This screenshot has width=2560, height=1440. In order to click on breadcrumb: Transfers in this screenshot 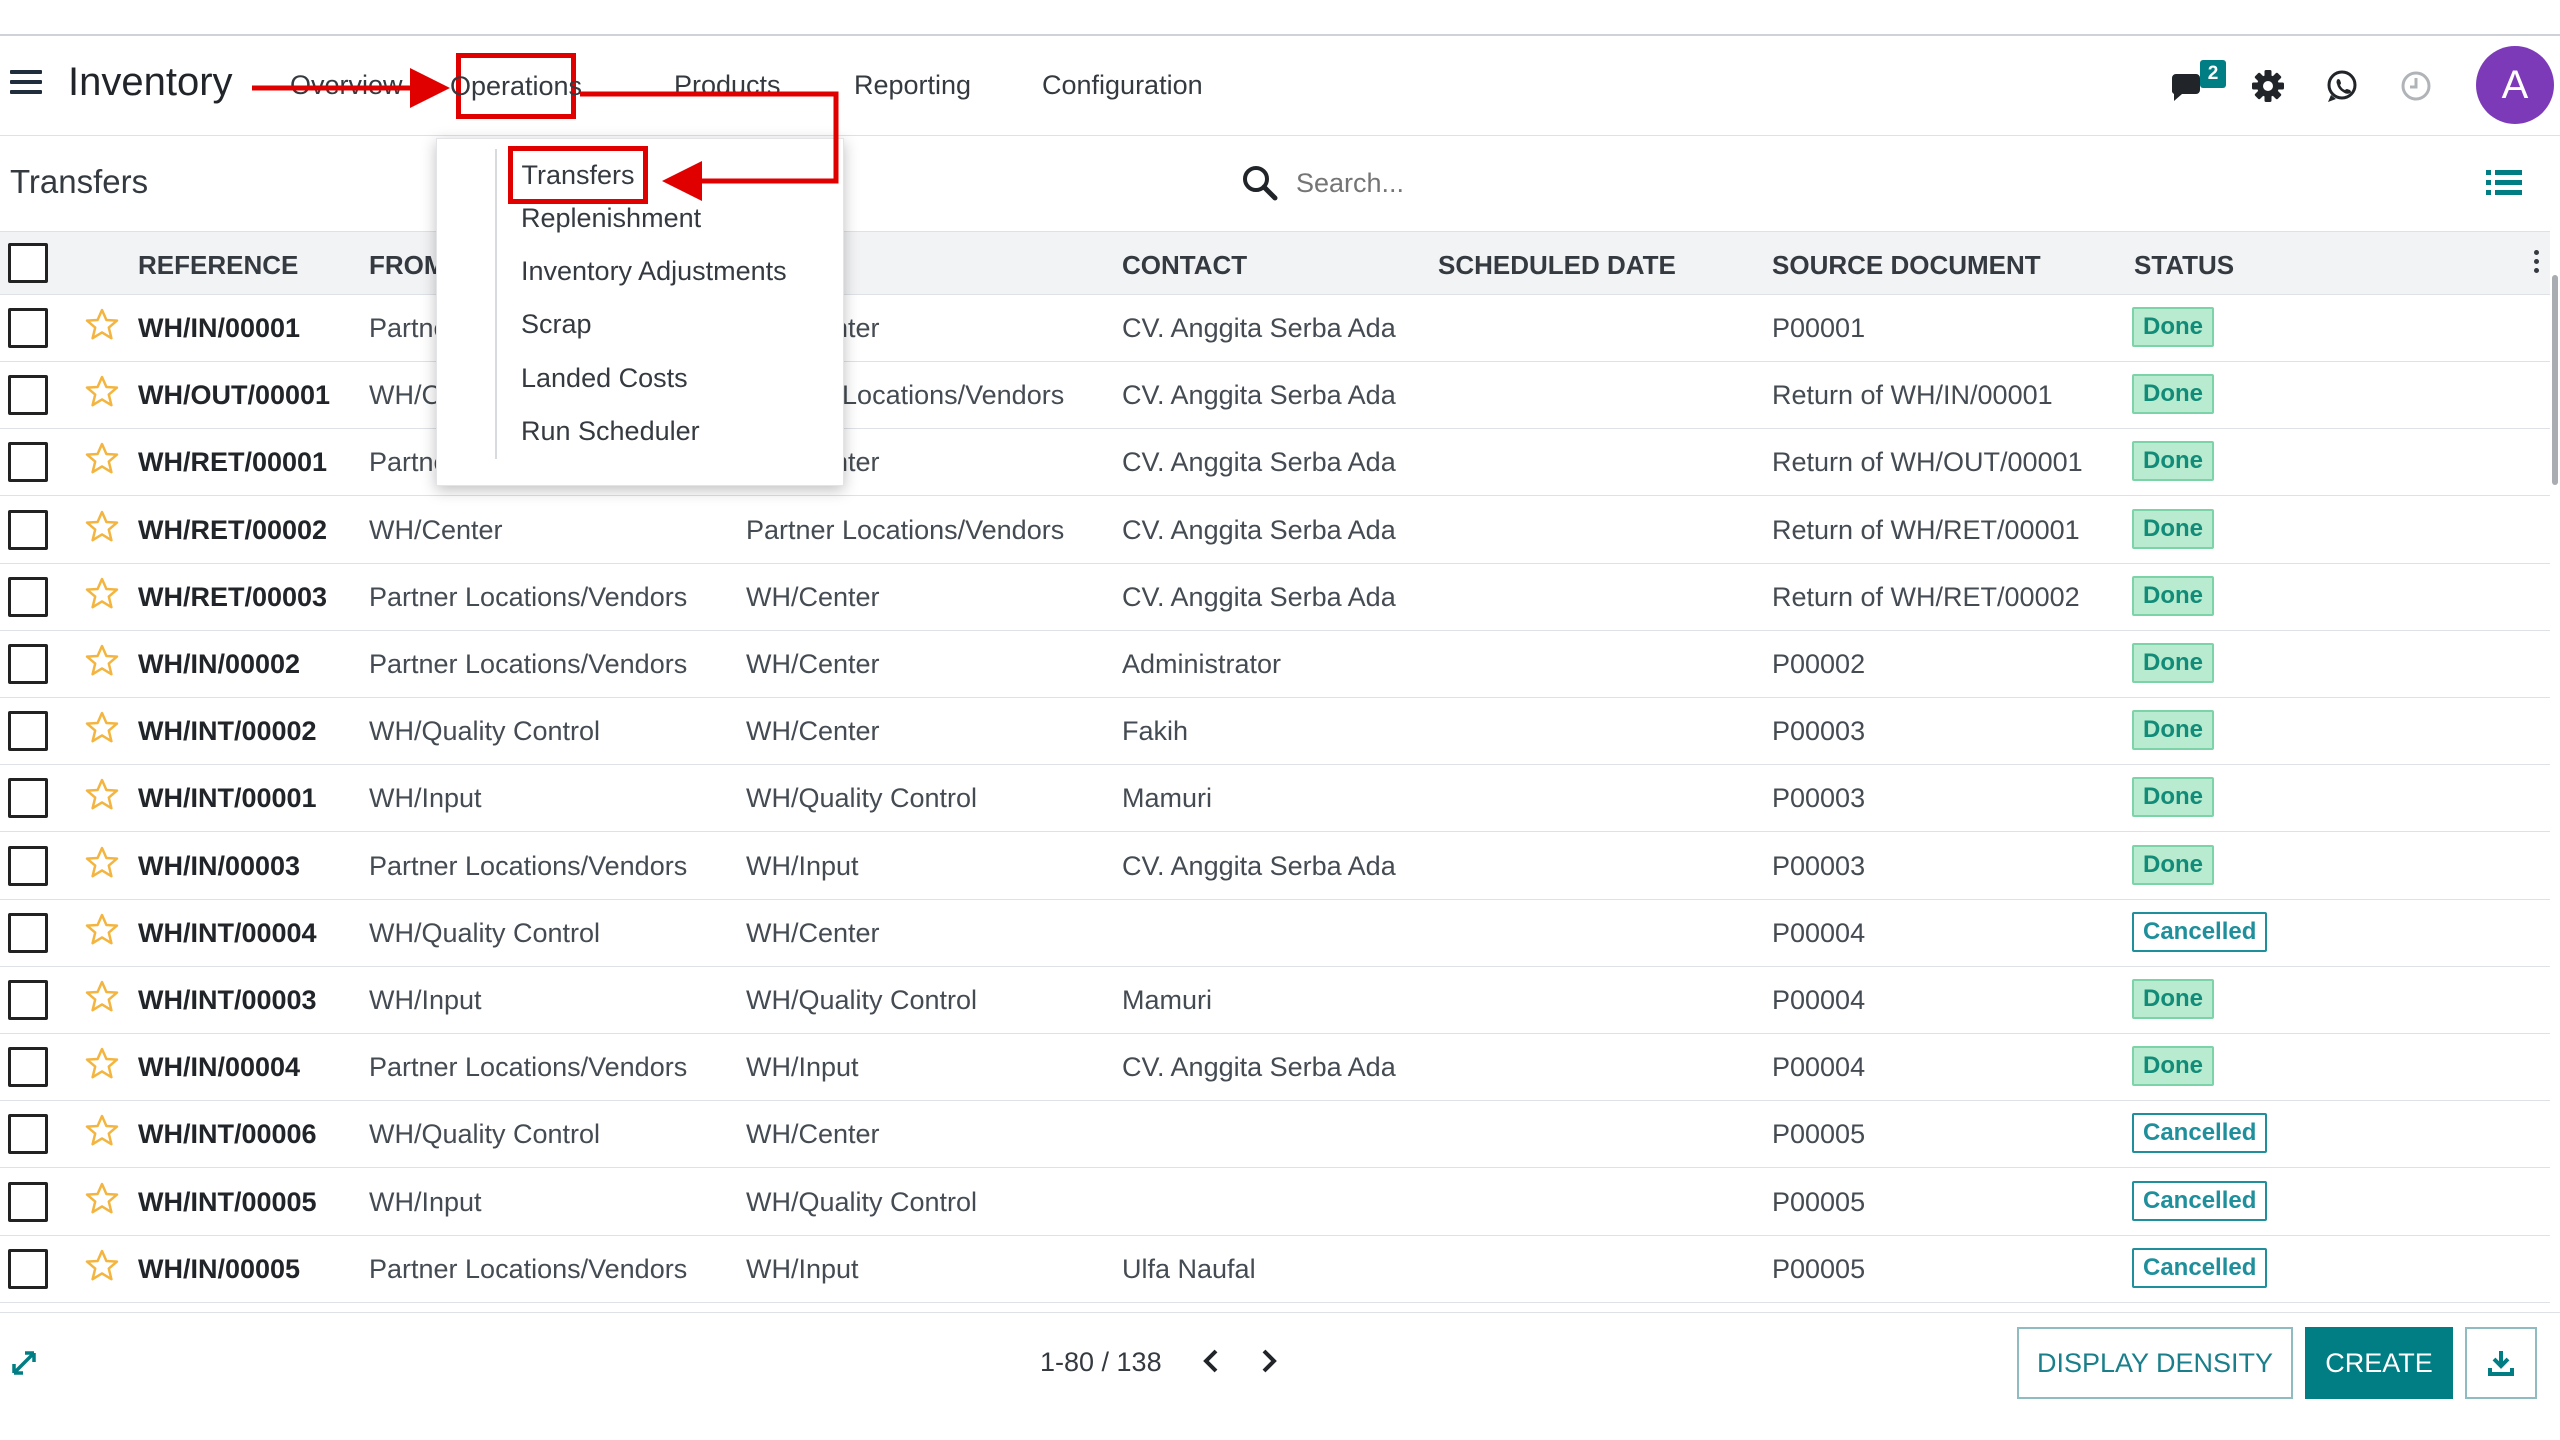, I will do `click(79, 182)`.